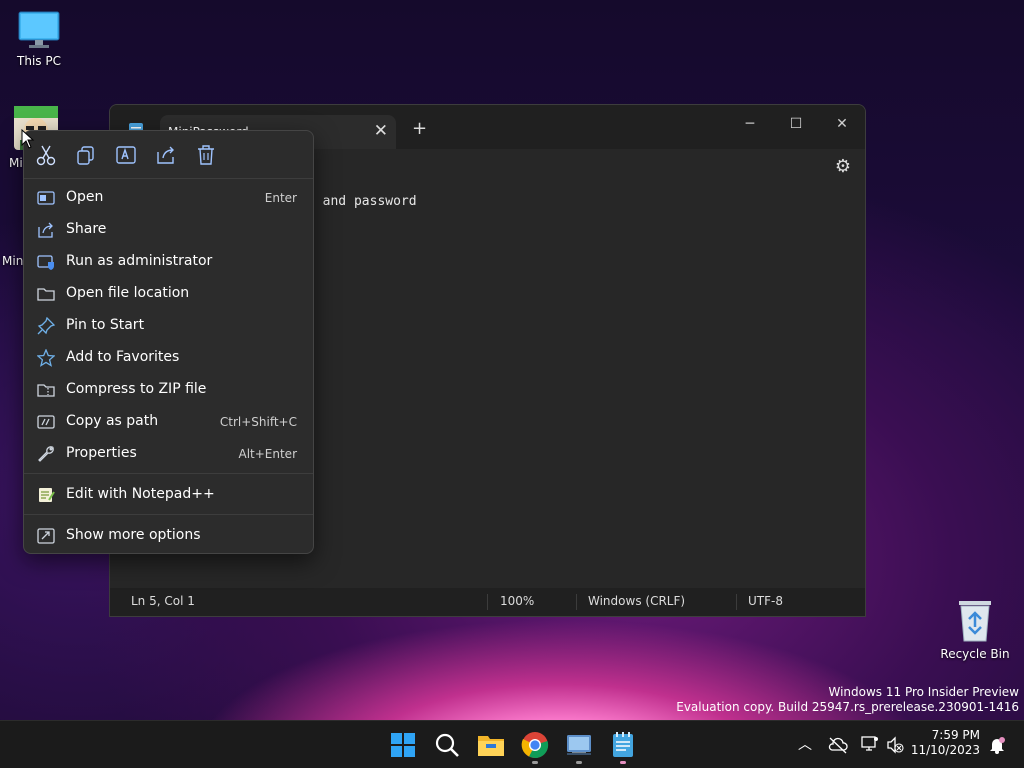 This screenshot has height=768, width=1024. Describe the element at coordinates (168, 230) in the screenshot. I see `menu-item-share: Share` at that location.